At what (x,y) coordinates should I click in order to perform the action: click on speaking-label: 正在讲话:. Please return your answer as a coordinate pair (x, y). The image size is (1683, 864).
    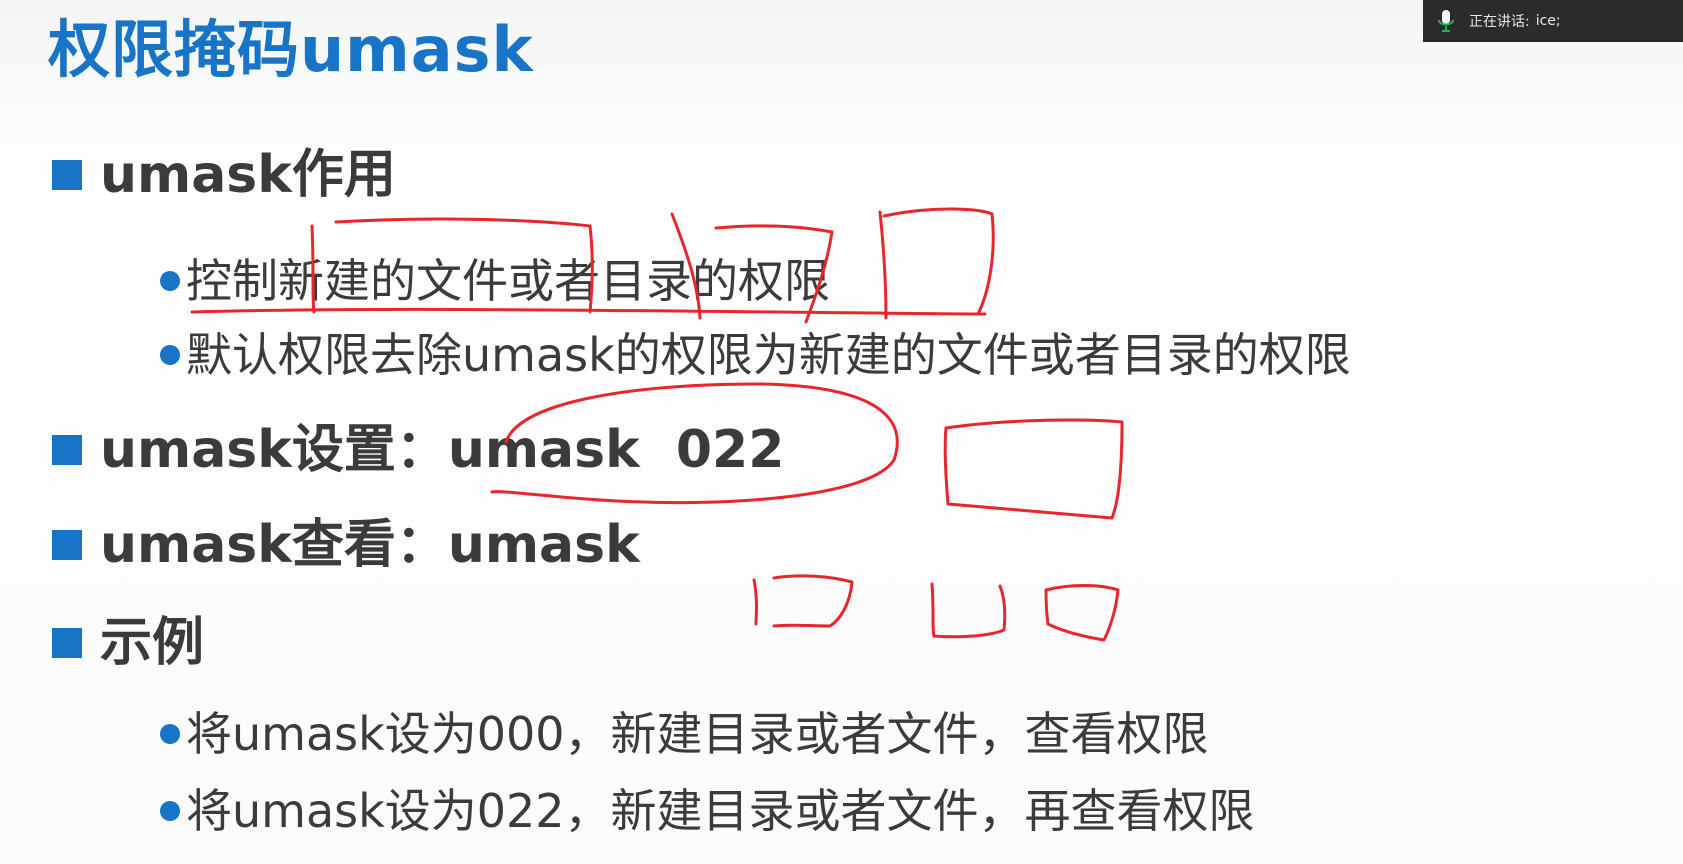
    Looking at the image, I should click on (1499, 22).